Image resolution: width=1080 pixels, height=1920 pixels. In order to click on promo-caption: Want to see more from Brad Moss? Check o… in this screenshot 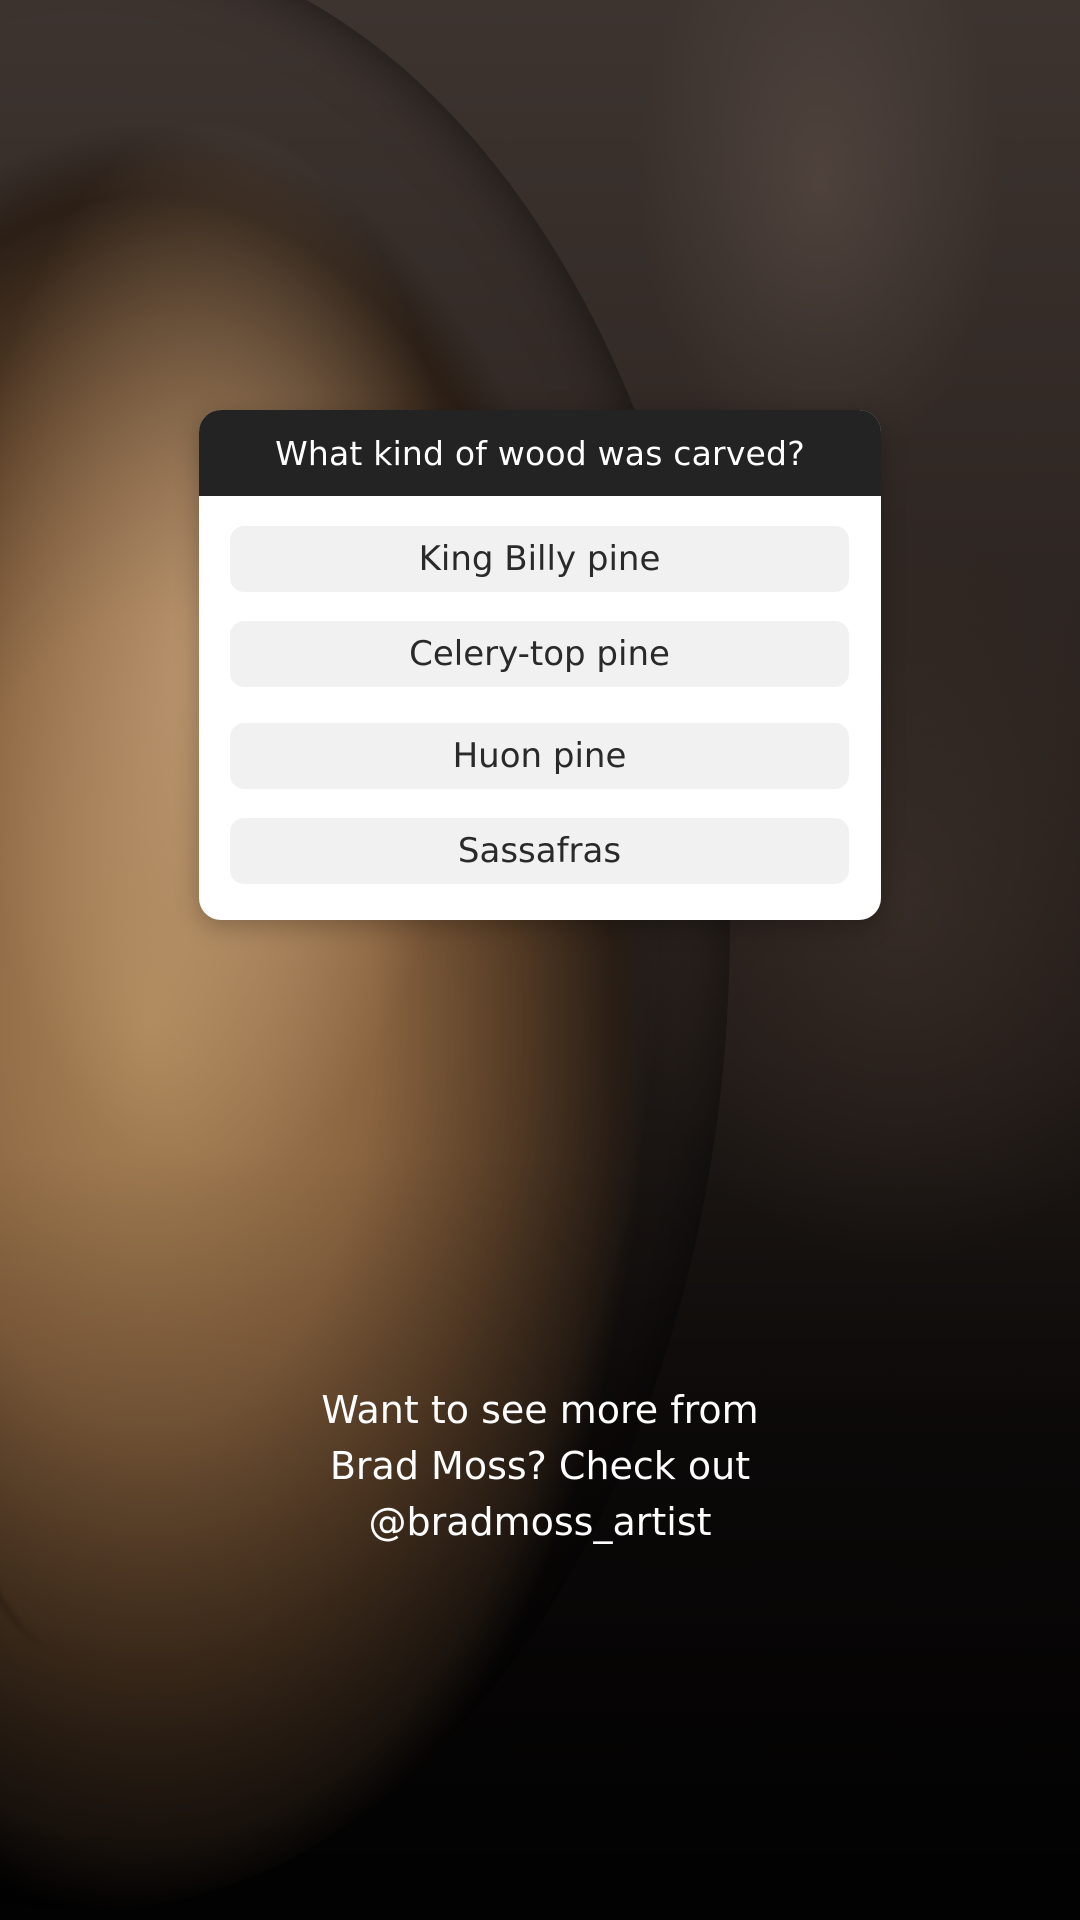, I will do `click(540, 1466)`.